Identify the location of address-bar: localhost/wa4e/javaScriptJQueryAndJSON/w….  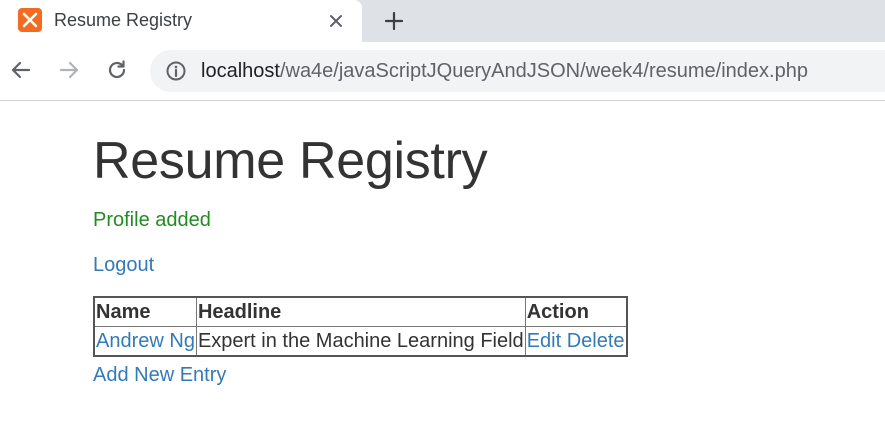
(517, 71).